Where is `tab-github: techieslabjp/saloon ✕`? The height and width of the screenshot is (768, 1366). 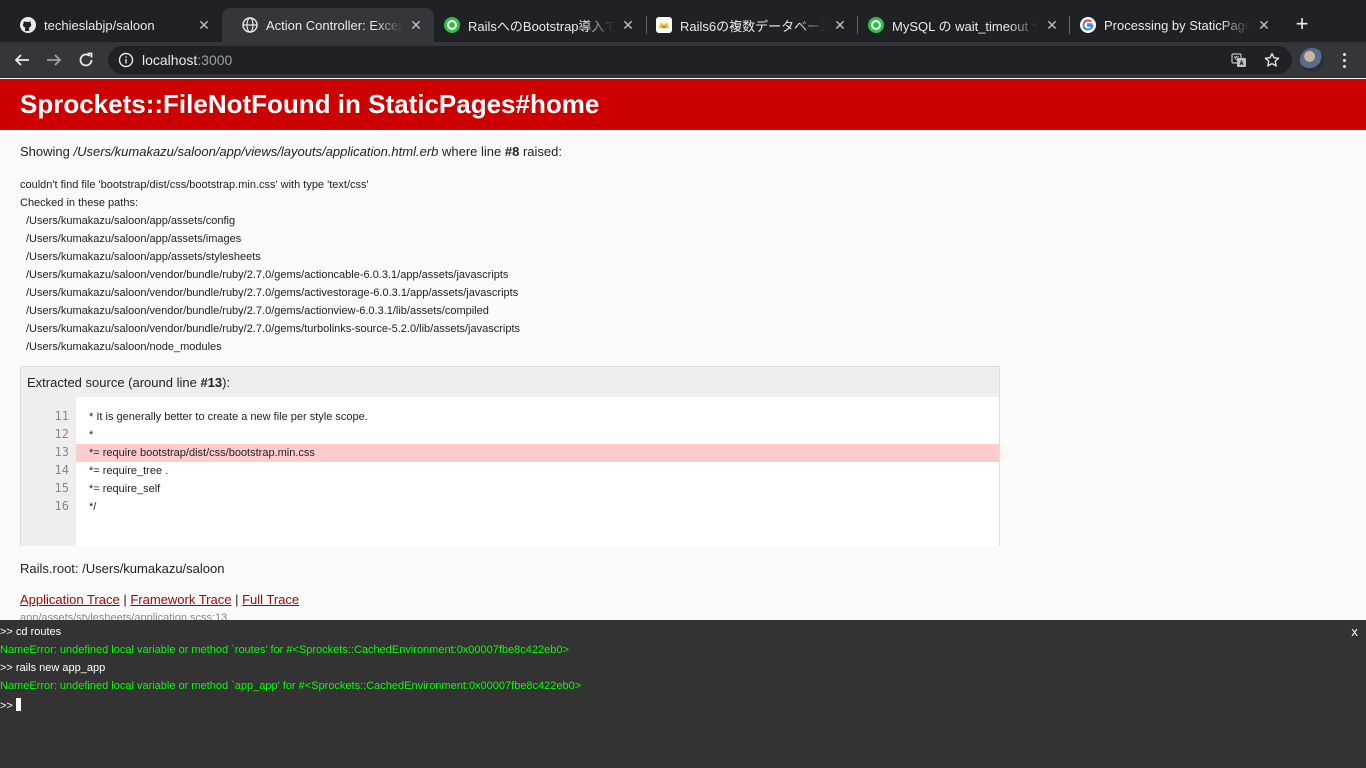
tab-github: techieslabjp/saloon ✕ is located at coordinates (111, 25).